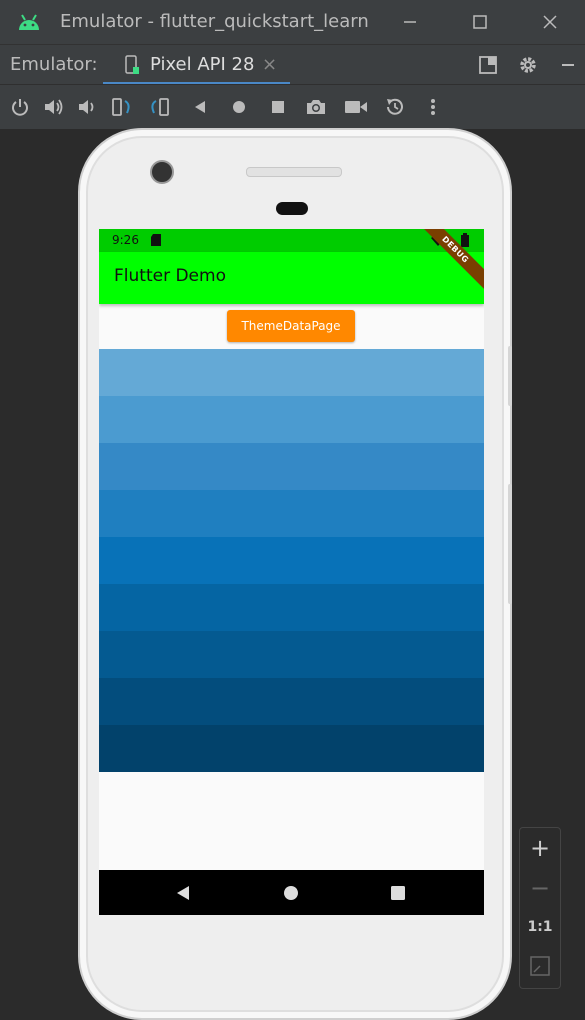 This screenshot has width=585, height=1020. What do you see at coordinates (568, 65) in the screenshot?
I see `minimize-panel-icon` at bounding box center [568, 65].